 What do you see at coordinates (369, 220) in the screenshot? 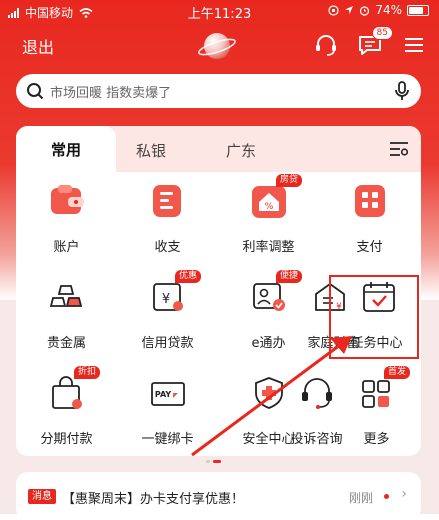
I see `grid-item-payment: 支付` at bounding box center [369, 220].